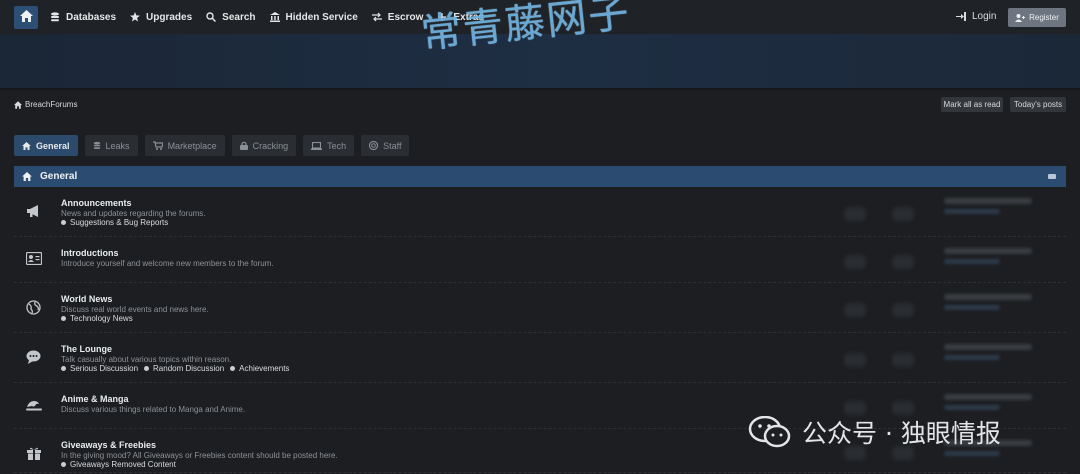  What do you see at coordinates (117, 145) in the screenshot?
I see `tab-label: Leaks` at bounding box center [117, 145].